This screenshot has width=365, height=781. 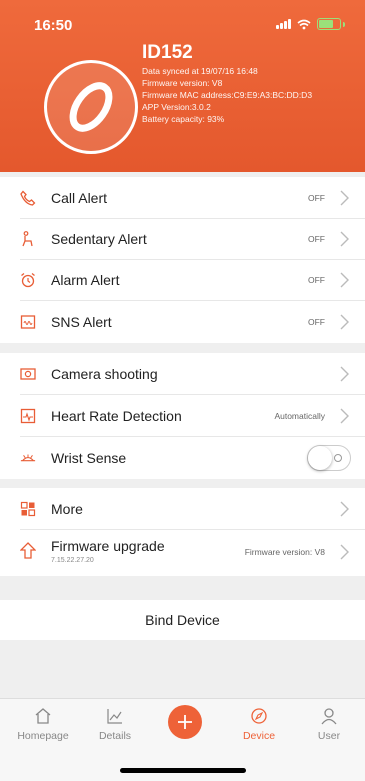 I want to click on firmware-version-info: Firmware version: V8, so click(x=182, y=83).